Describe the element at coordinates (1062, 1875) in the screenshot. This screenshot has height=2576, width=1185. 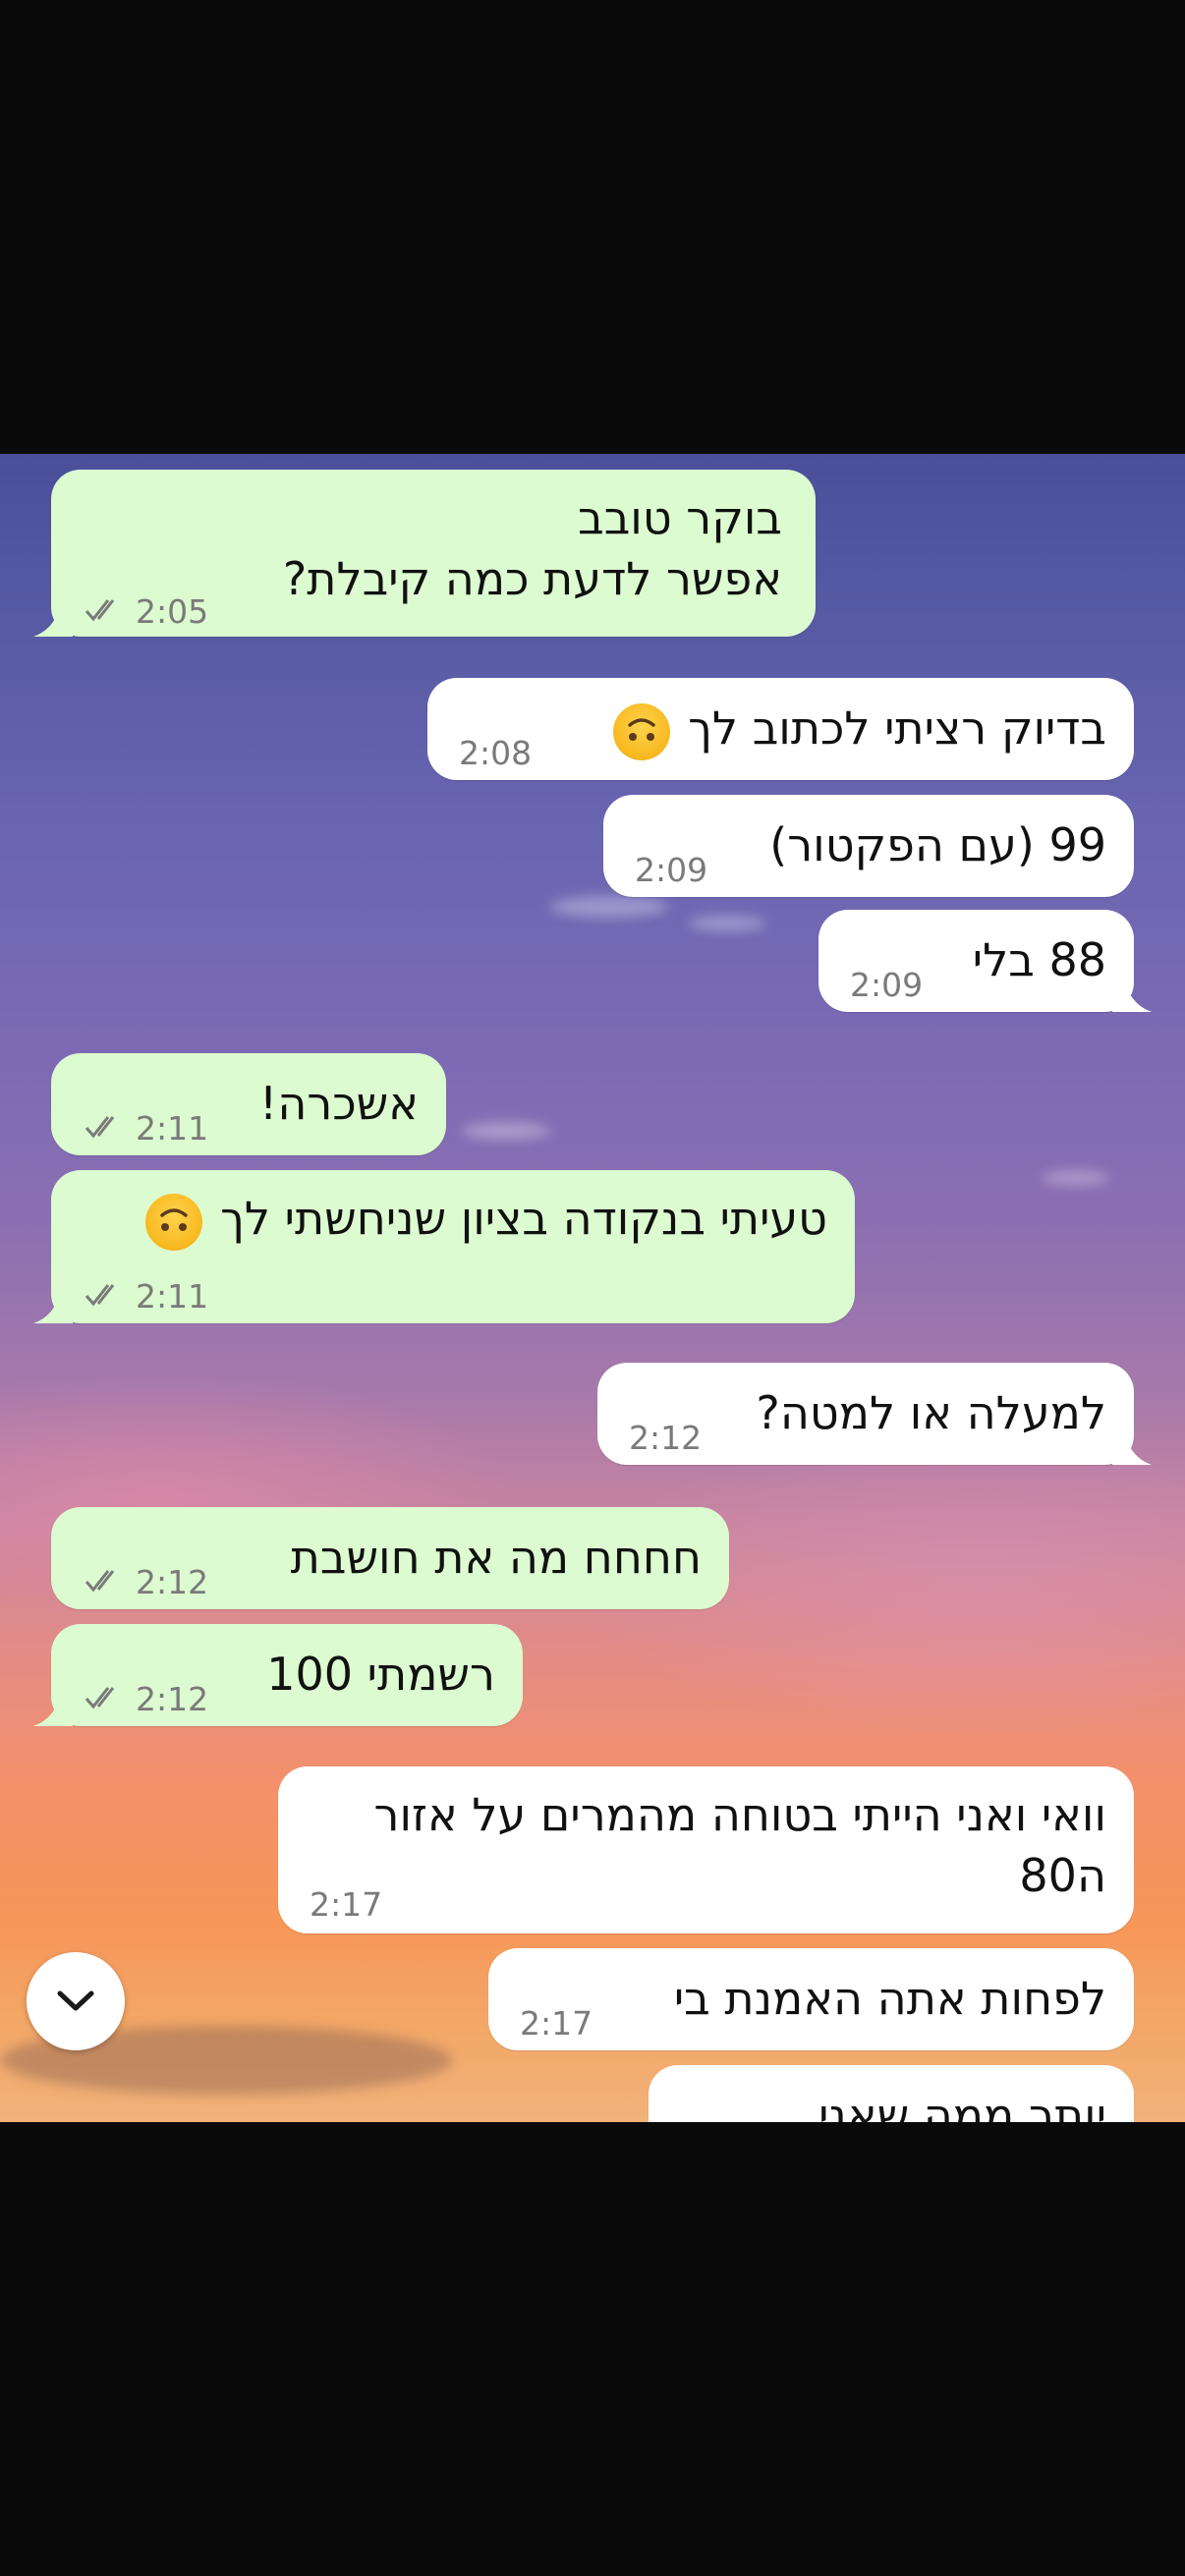
I see `message-line: ה80` at that location.